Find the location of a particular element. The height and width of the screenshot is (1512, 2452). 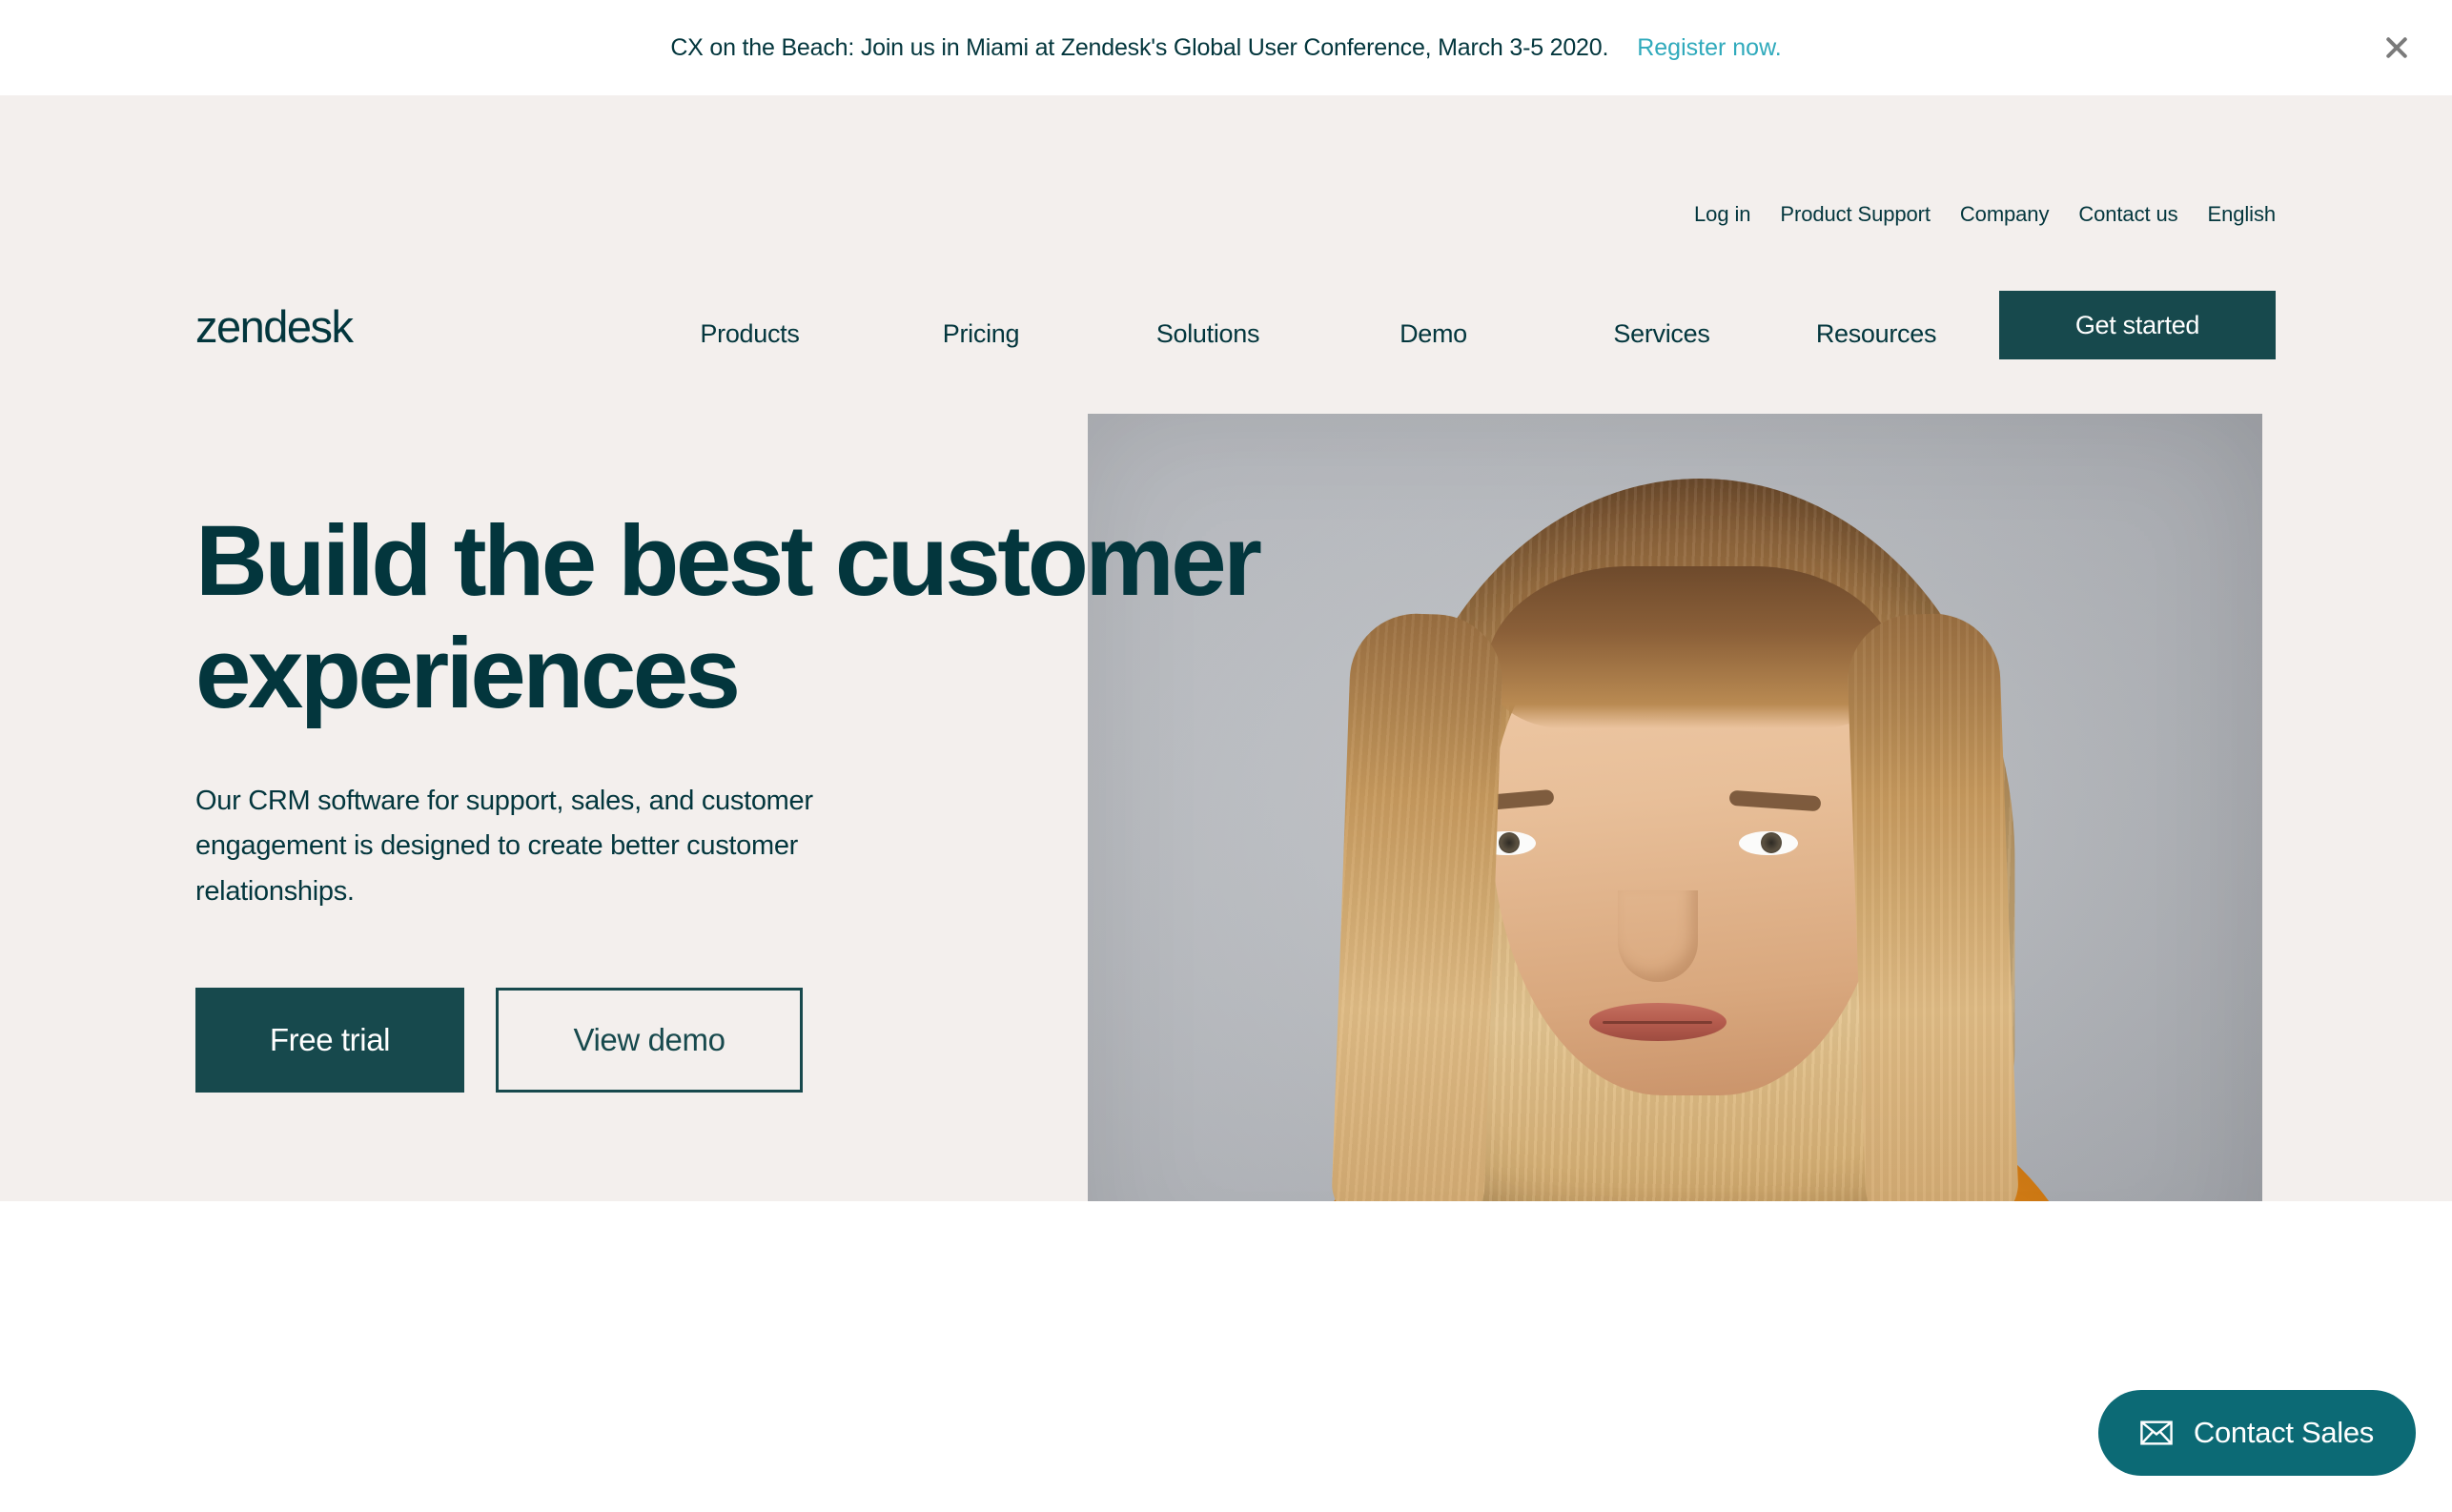

hero-cta-group: Free trial View demo is located at coordinates (763, 1040).